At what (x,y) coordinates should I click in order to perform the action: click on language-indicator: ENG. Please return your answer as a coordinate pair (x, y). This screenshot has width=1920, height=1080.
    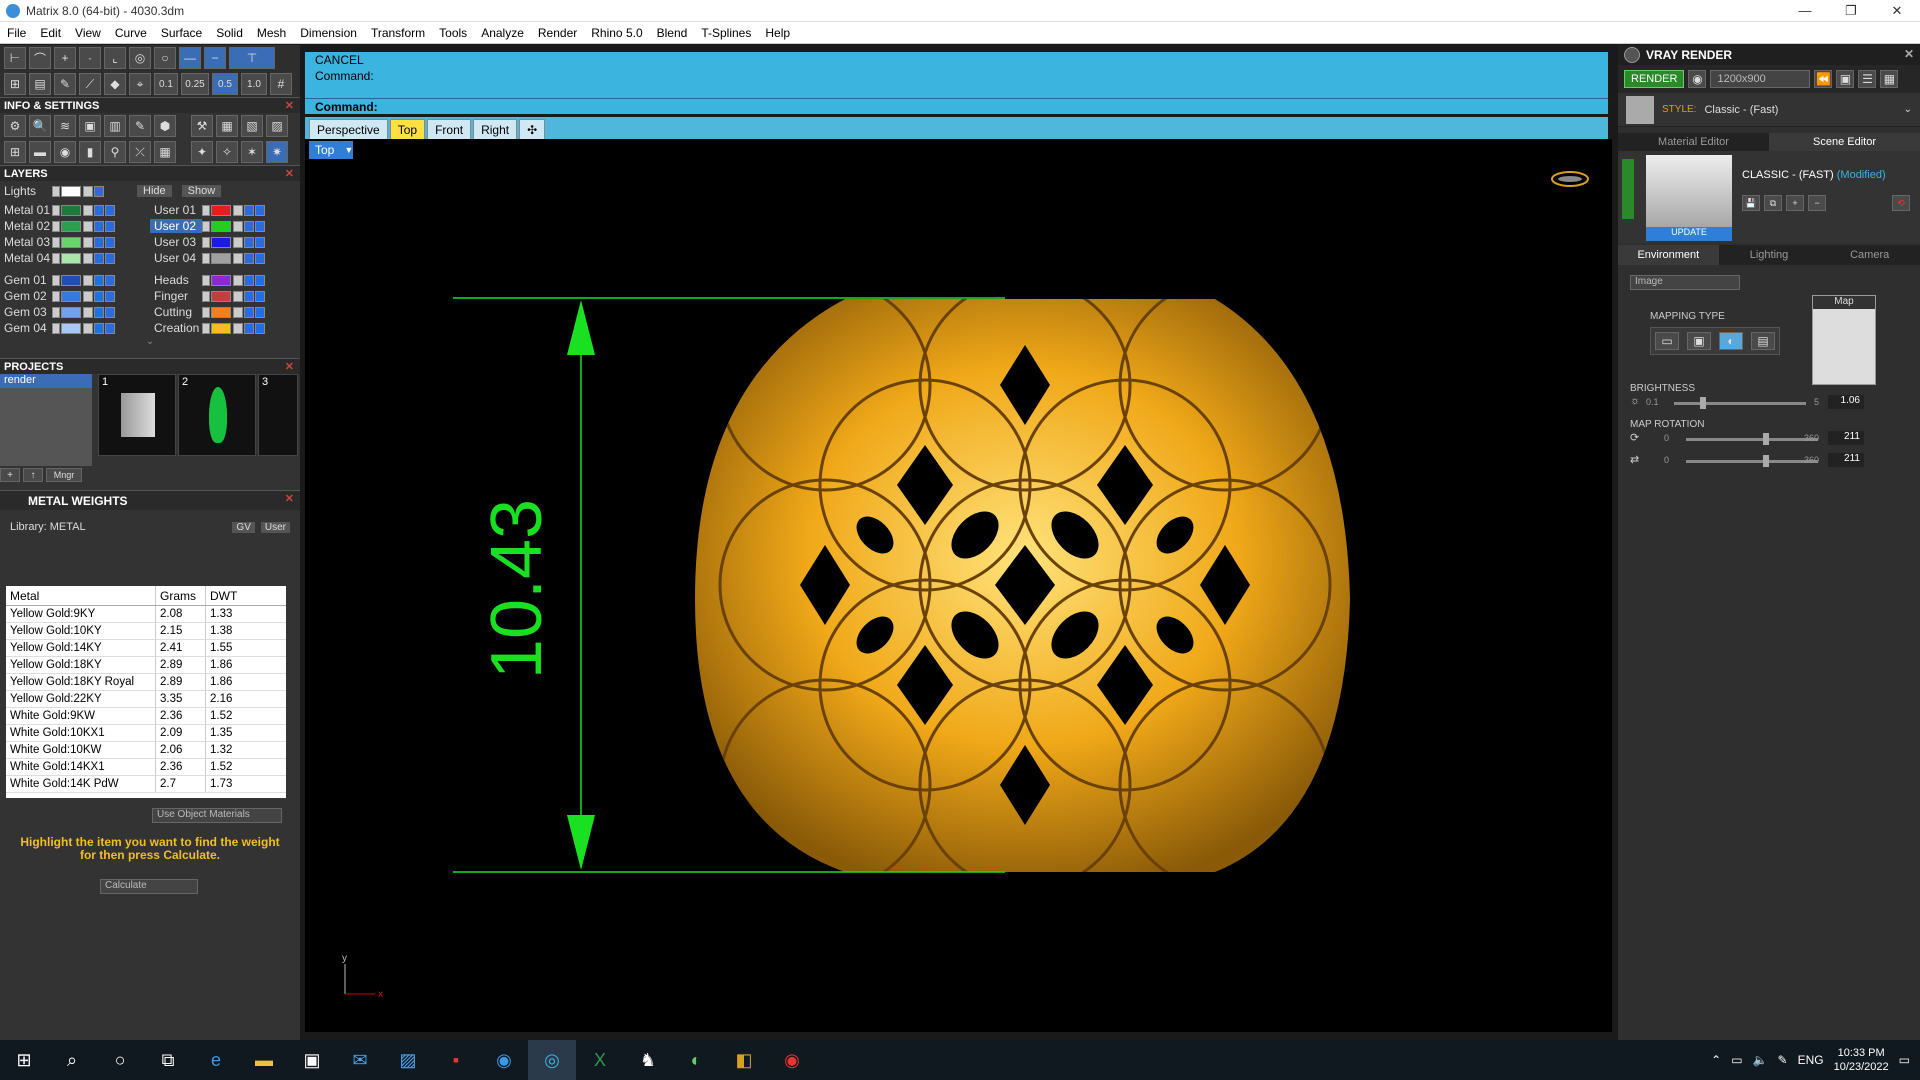
    Looking at the image, I should click on (1811, 1060).